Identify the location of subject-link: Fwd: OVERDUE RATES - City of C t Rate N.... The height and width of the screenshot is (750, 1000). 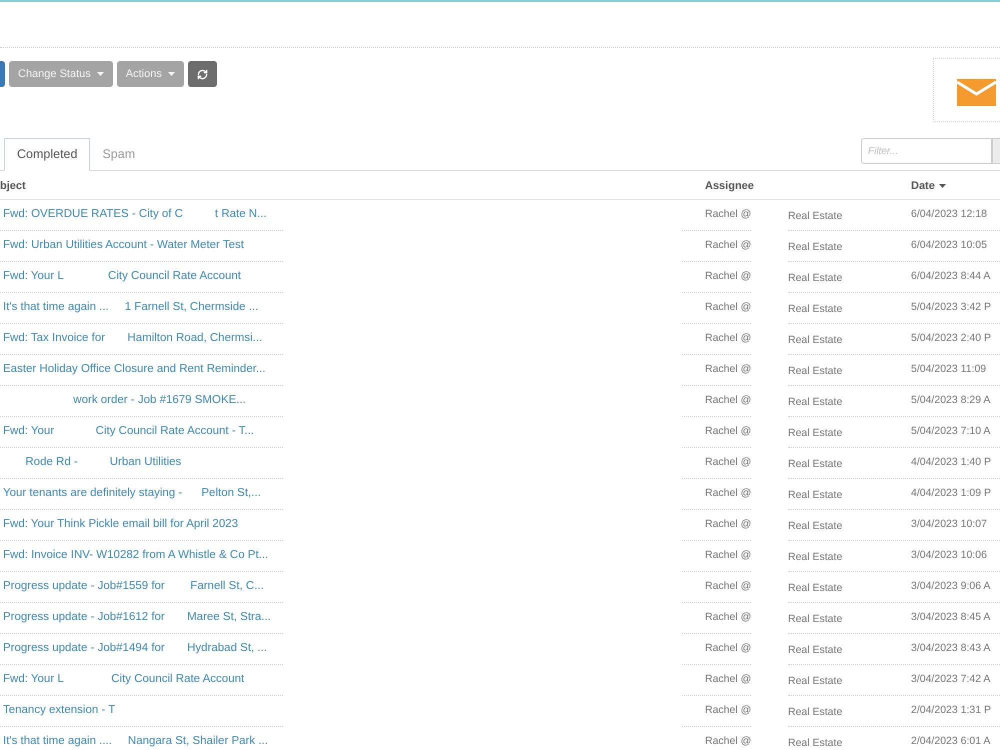
(135, 215).